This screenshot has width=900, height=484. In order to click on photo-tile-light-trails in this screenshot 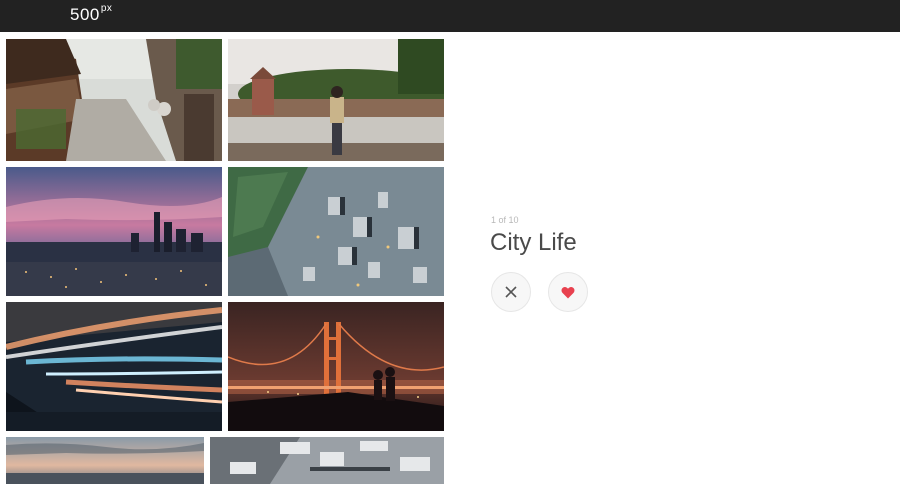, I will do `click(114, 366)`.